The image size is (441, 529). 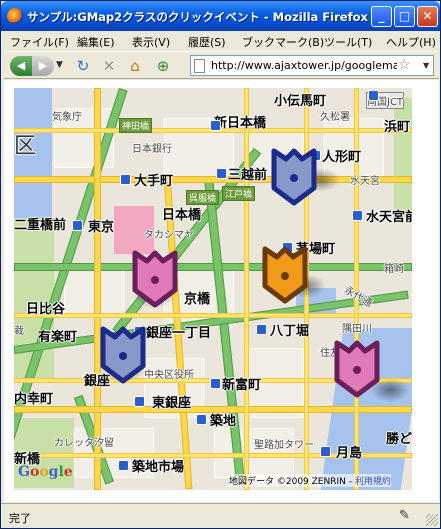 What do you see at coordinates (242, 385) in the screenshot?
I see `label-shintomicho: 新富町` at bounding box center [242, 385].